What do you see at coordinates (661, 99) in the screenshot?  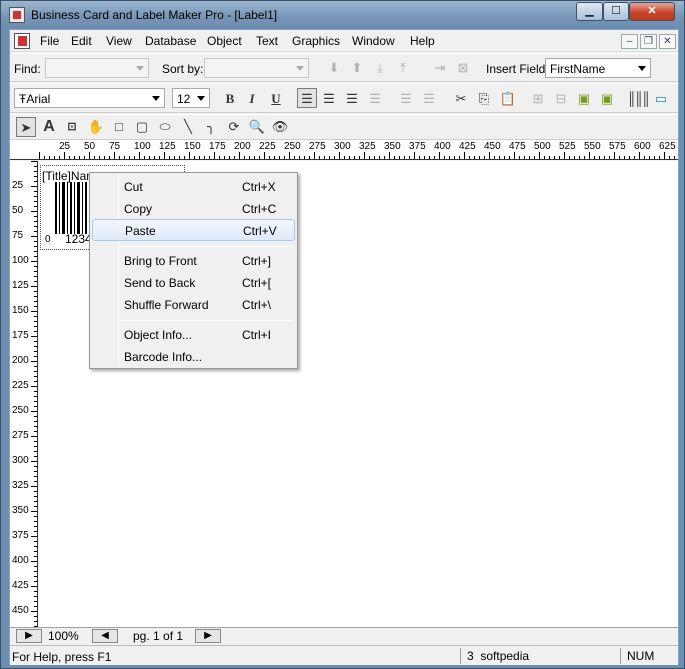 I see `card-icon: ▭` at bounding box center [661, 99].